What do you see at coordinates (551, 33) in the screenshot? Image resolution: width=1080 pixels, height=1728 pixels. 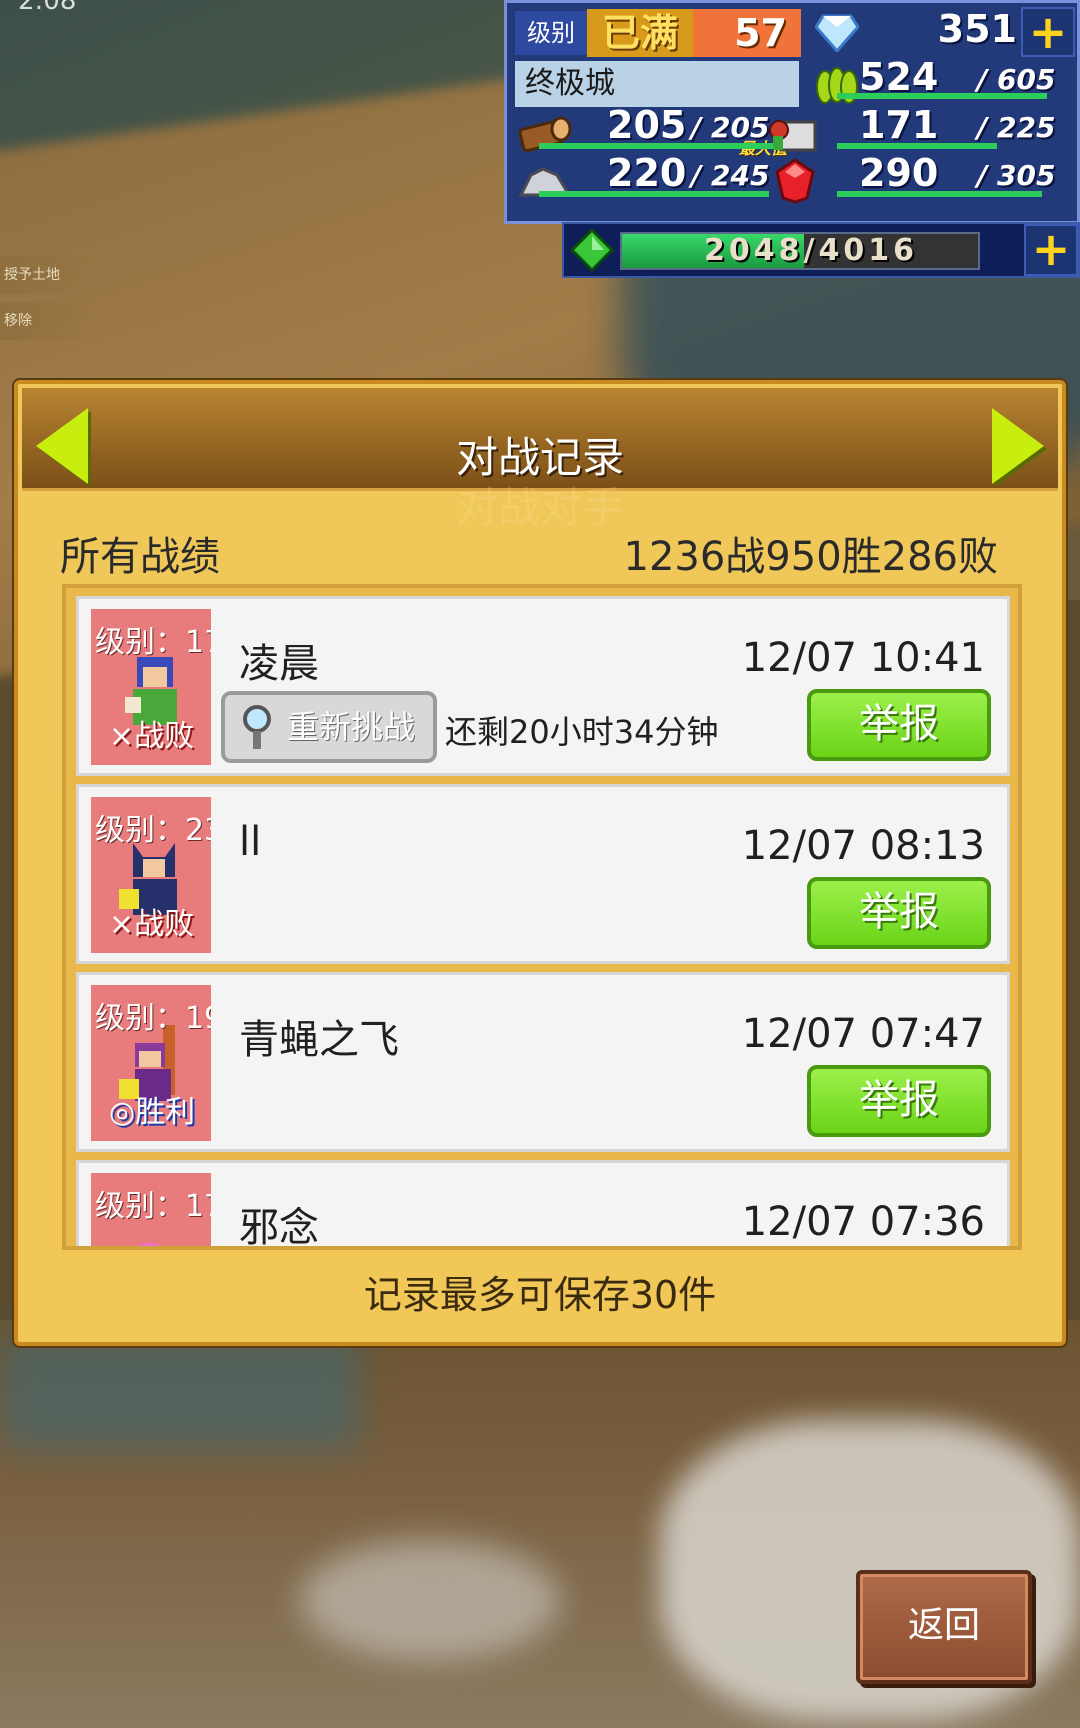 I see `level-label: 级别` at bounding box center [551, 33].